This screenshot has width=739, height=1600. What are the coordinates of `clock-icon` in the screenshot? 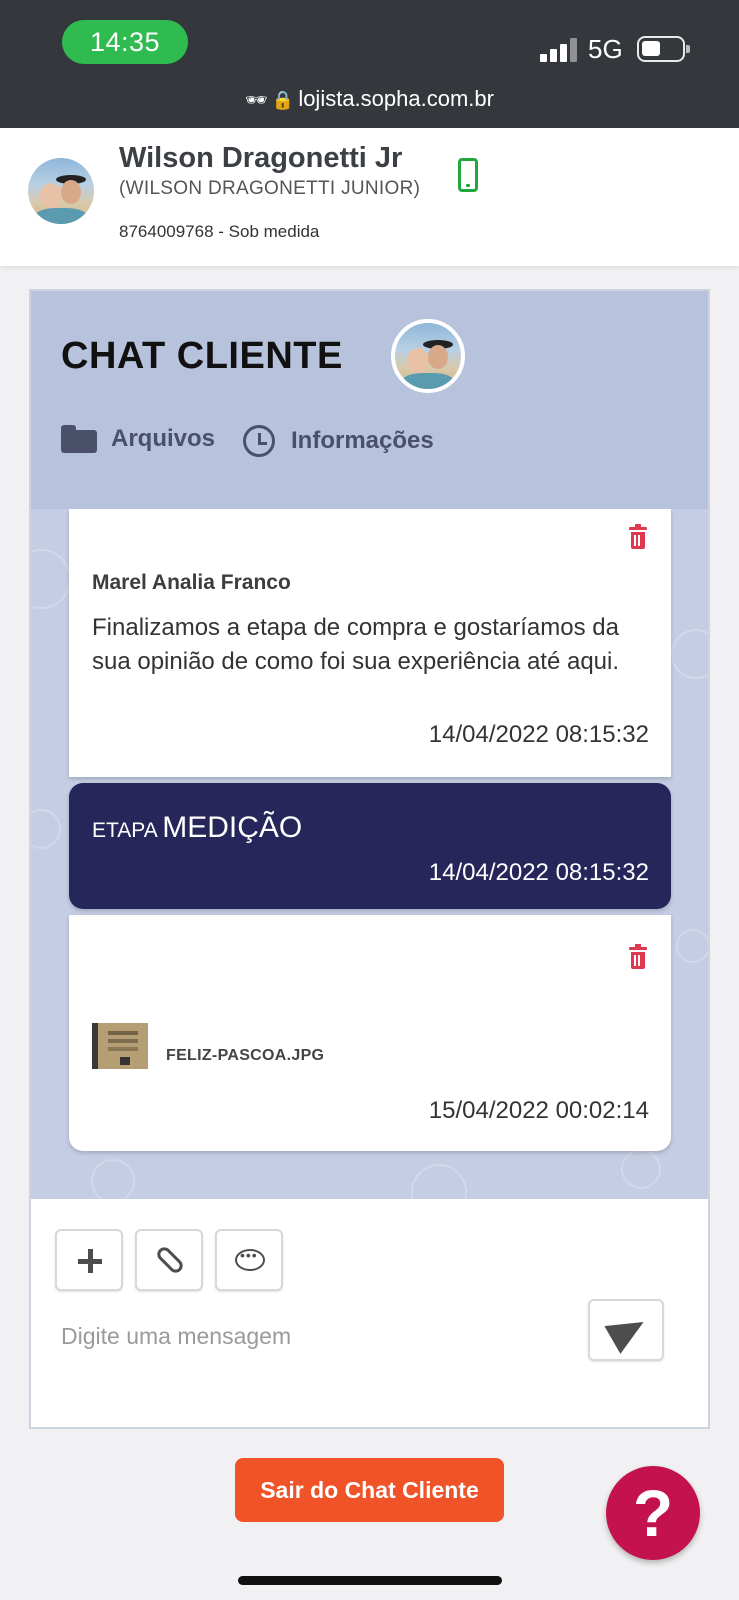 It's located at (259, 441).